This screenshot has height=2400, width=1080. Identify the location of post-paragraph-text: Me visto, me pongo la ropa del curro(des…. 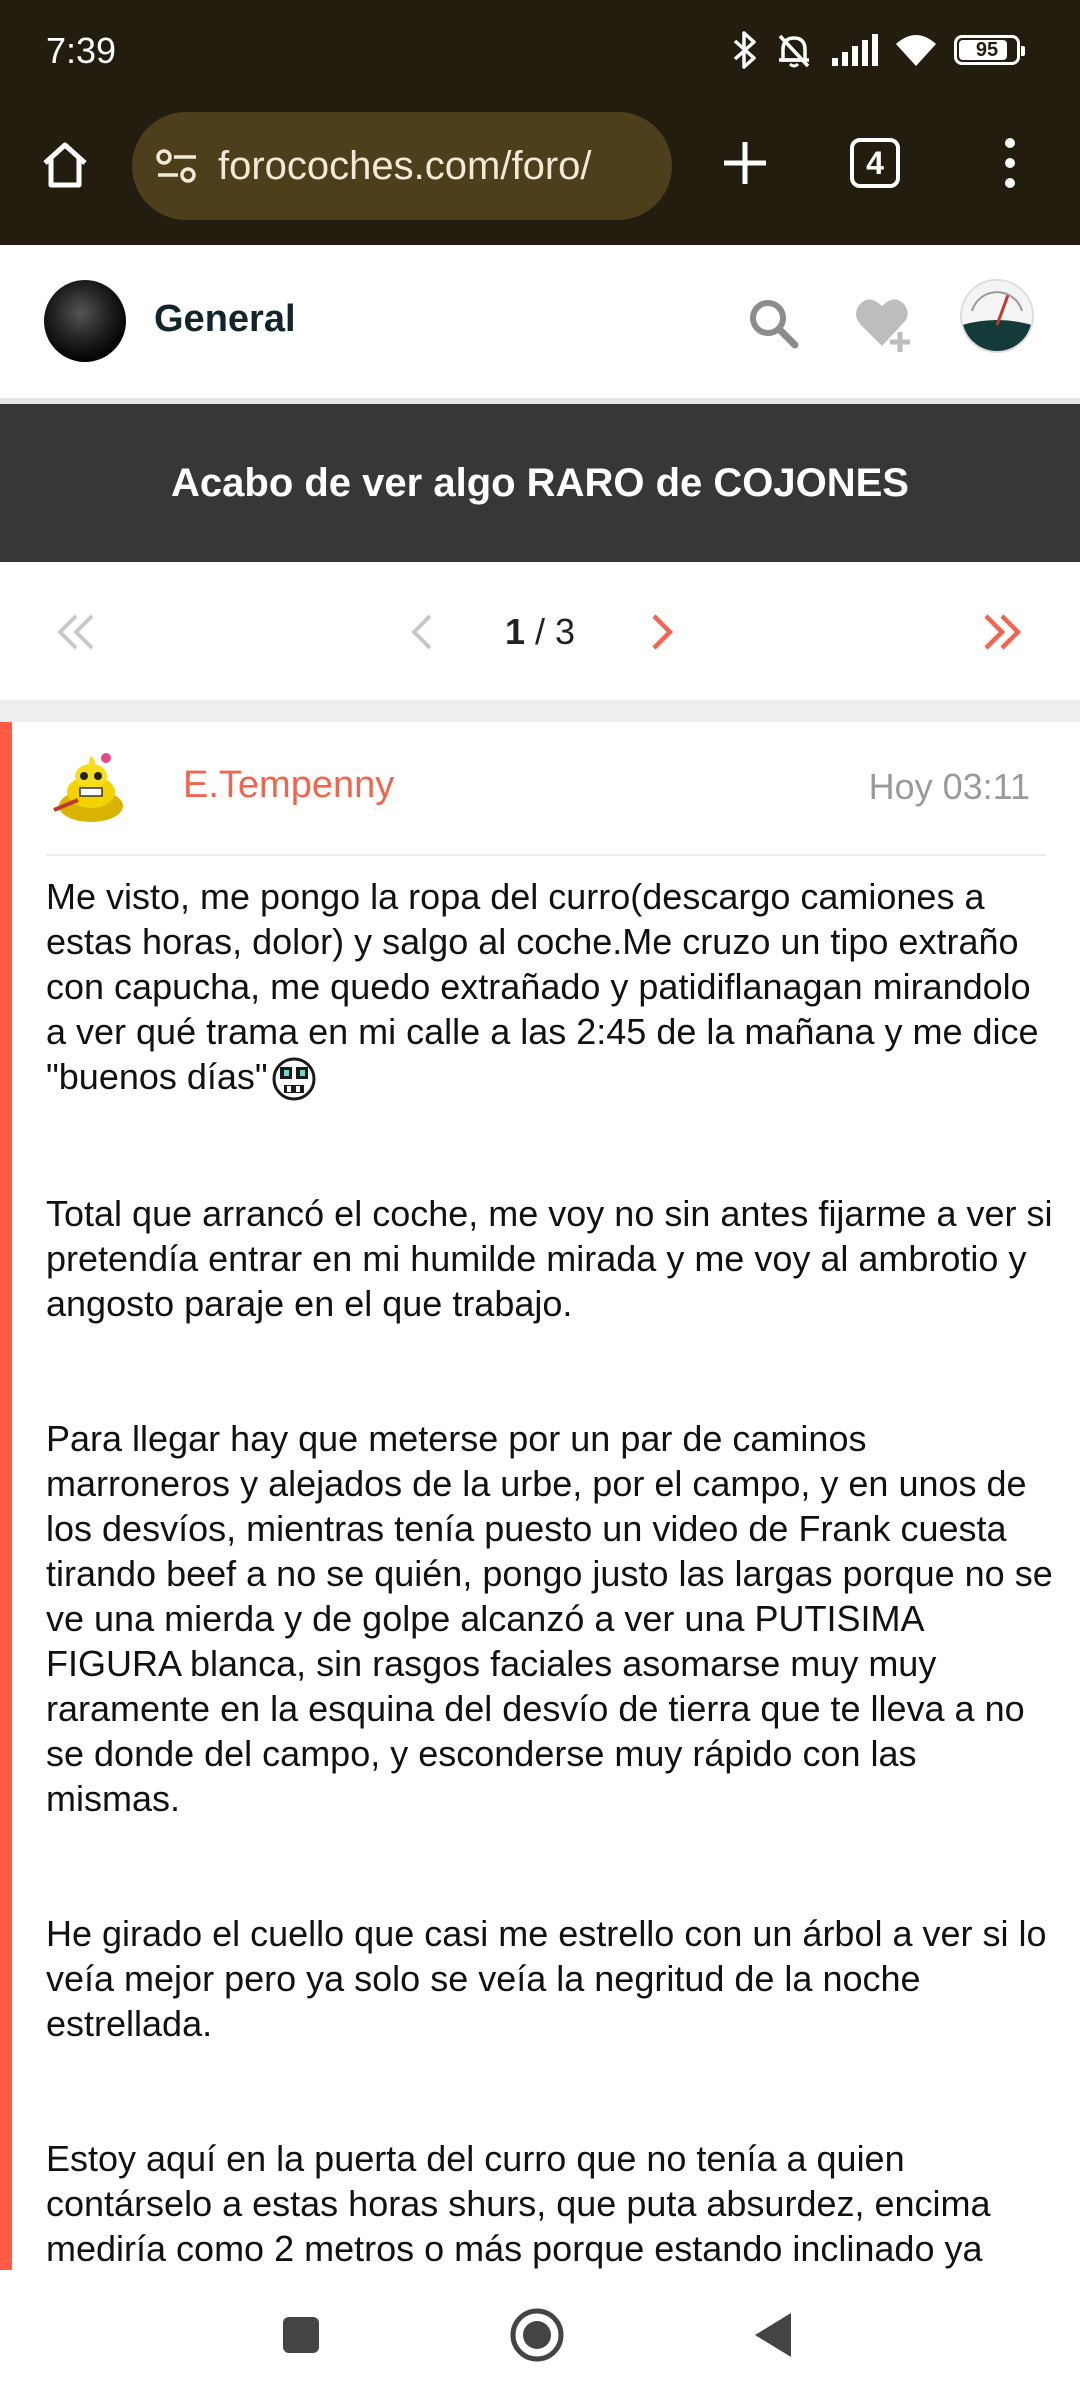
(542, 986).